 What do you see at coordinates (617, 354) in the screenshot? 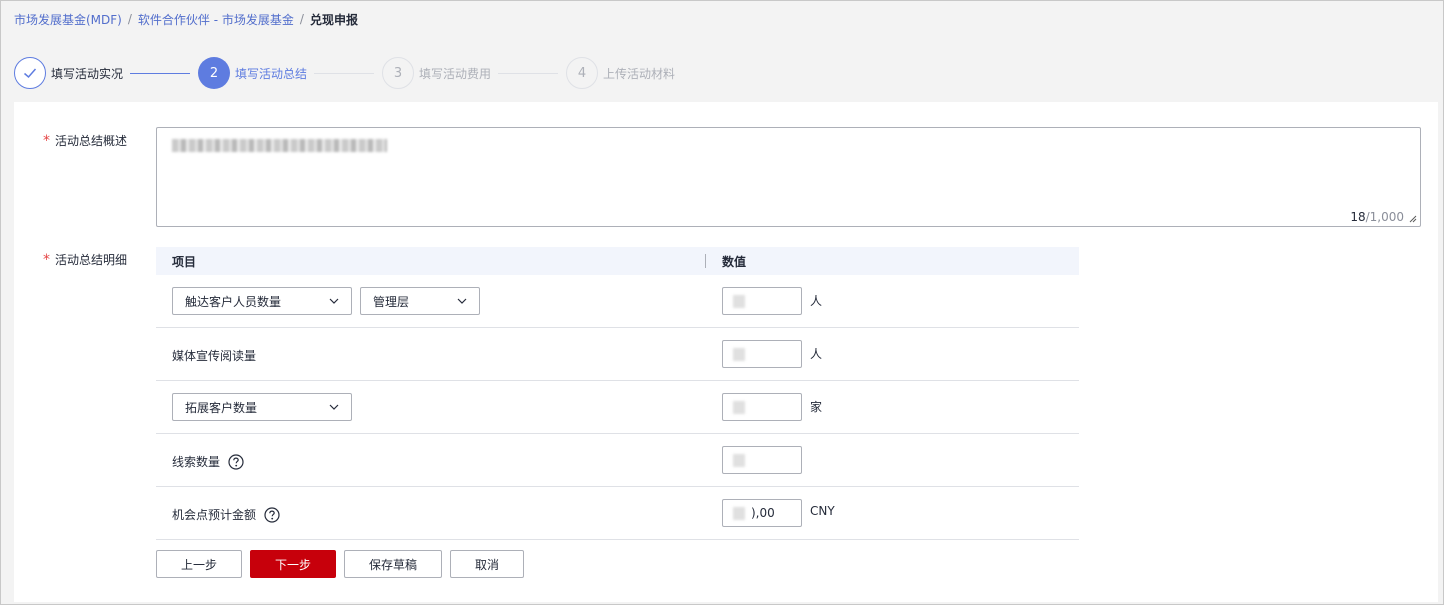
I see `table-row: 媒体宣传阅读量 人` at bounding box center [617, 354].